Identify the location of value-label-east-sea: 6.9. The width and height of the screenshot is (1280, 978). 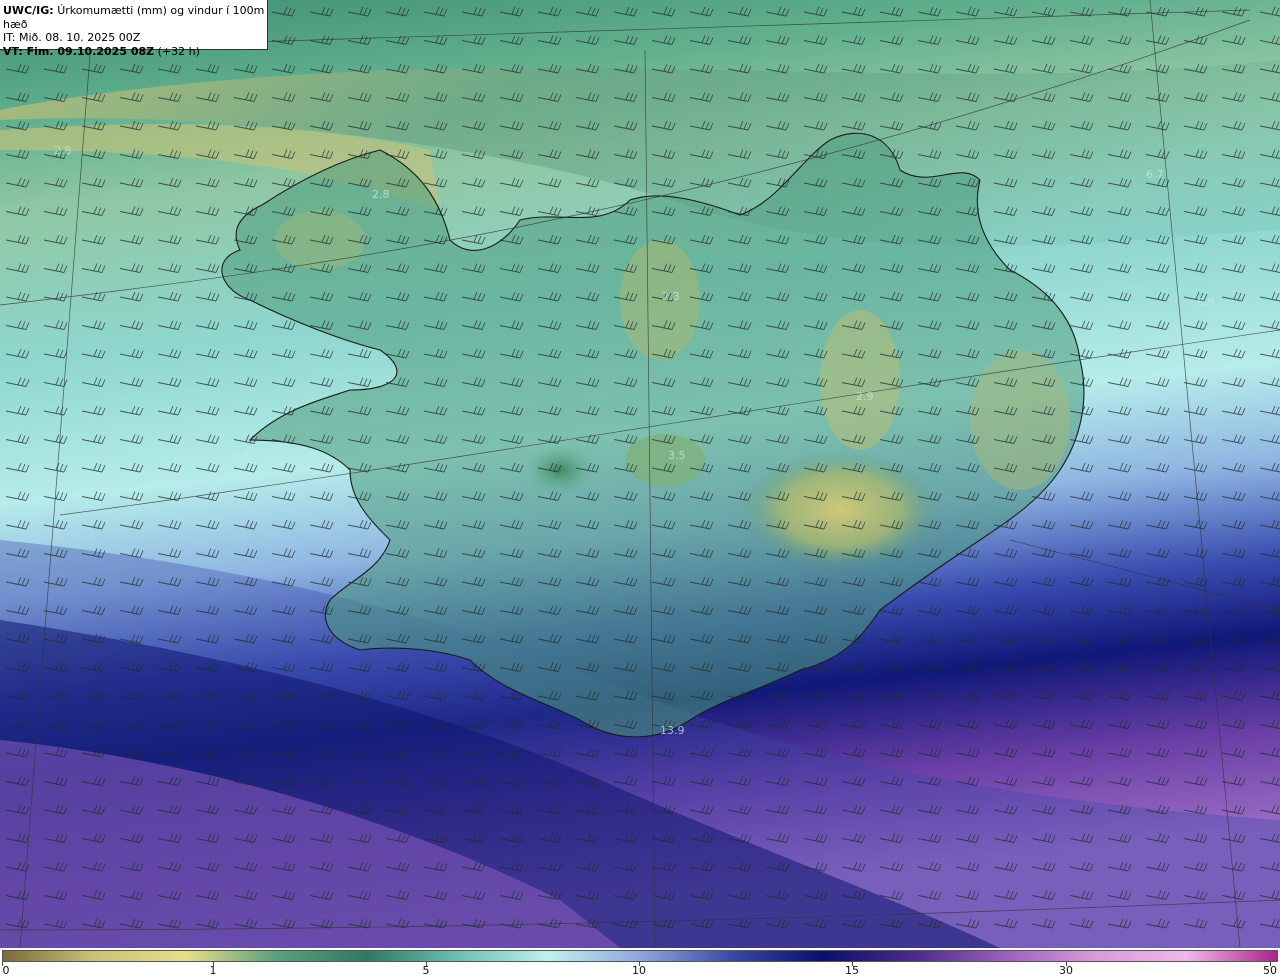
(1206, 302).